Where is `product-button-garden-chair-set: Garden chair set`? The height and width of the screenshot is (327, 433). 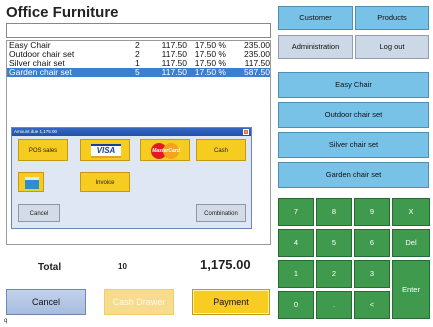
product-button-garden-chair-set: Garden chair set is located at coordinates (353, 175).